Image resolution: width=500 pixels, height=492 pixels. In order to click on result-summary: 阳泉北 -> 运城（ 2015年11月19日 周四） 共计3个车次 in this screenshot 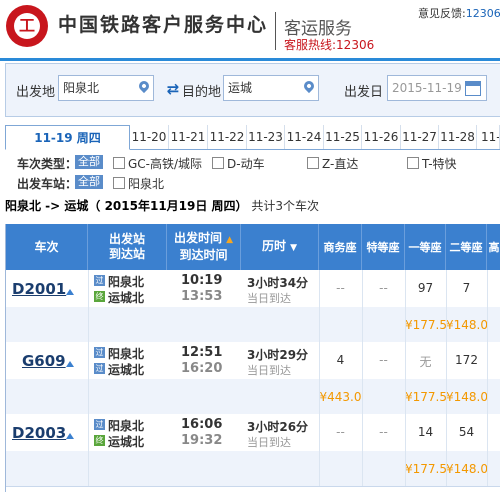, I will do `click(162, 205)`.